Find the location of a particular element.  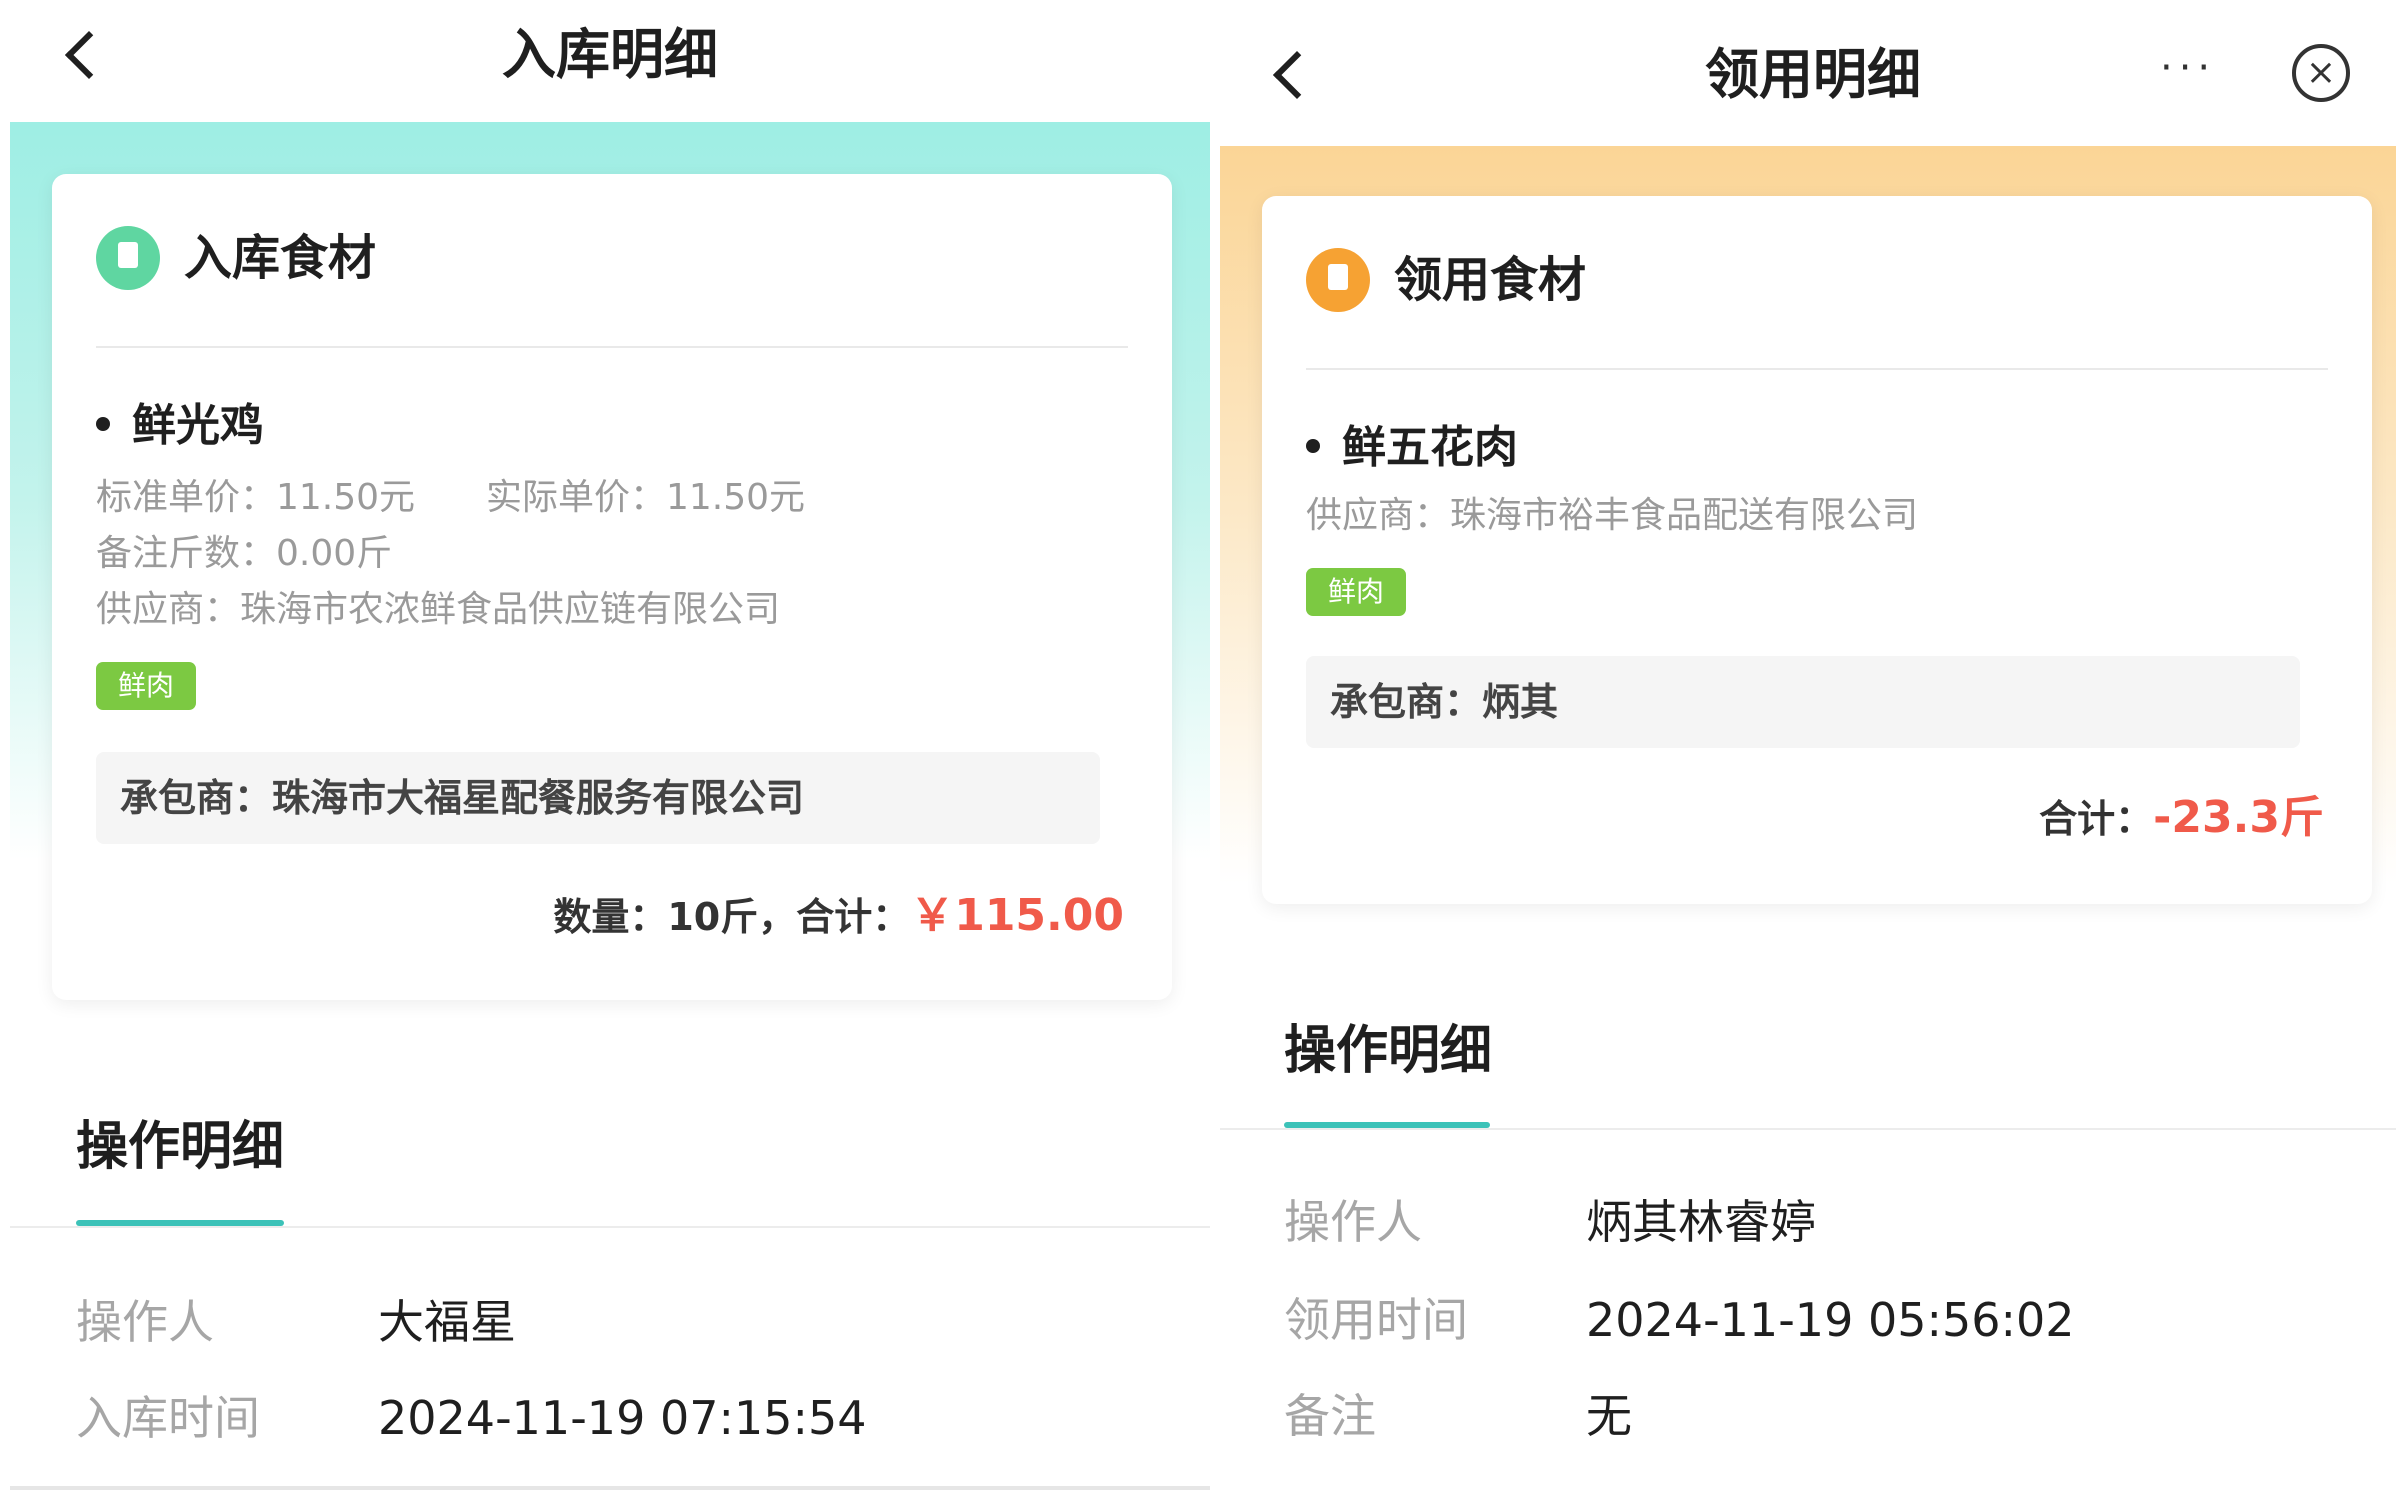

total-amount: ￥115.00 is located at coordinates (1017, 915).